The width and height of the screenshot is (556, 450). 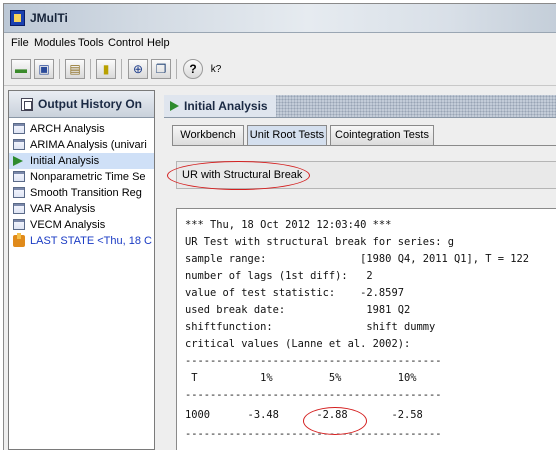 I want to click on calculator-button: ▮, so click(x=106, y=69).